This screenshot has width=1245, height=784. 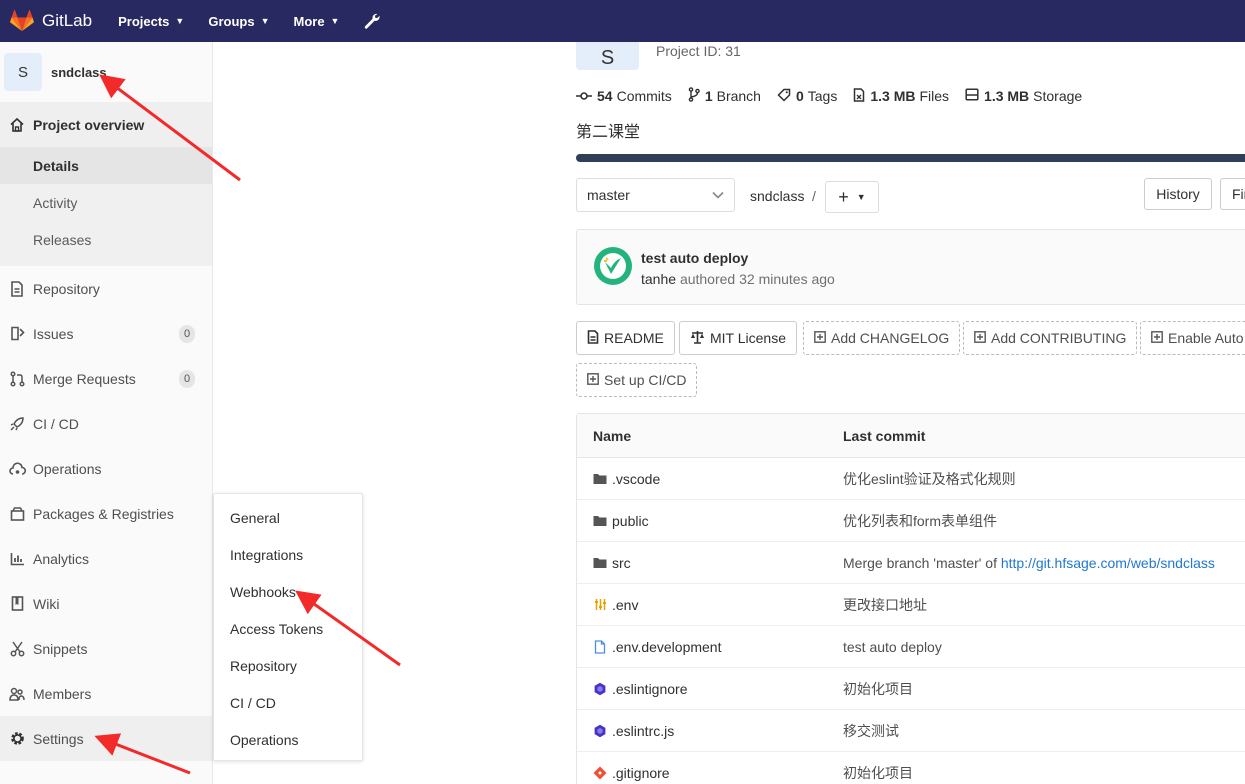 I want to click on stat-storage-label: Storage, so click(x=1058, y=96).